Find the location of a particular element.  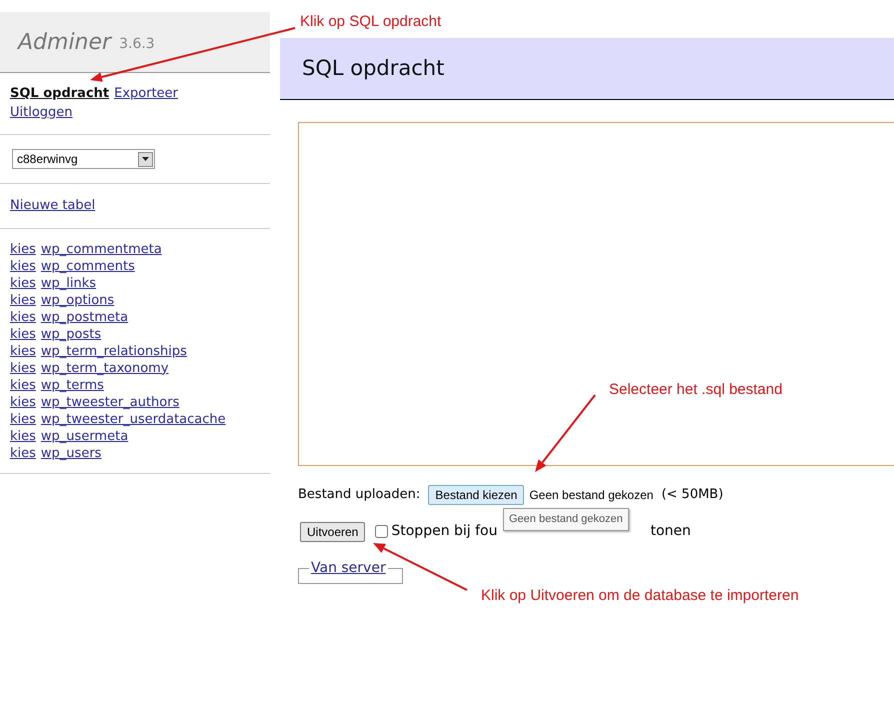

app-logo: Adminer is located at coordinates (65, 42).